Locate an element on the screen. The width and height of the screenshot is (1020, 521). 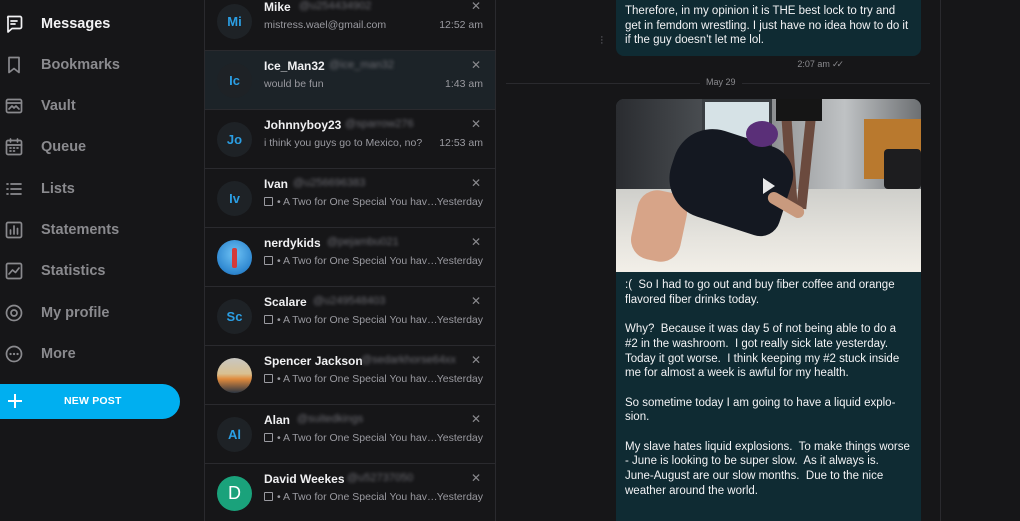
line-chart-icon is located at coordinates (14, 271).